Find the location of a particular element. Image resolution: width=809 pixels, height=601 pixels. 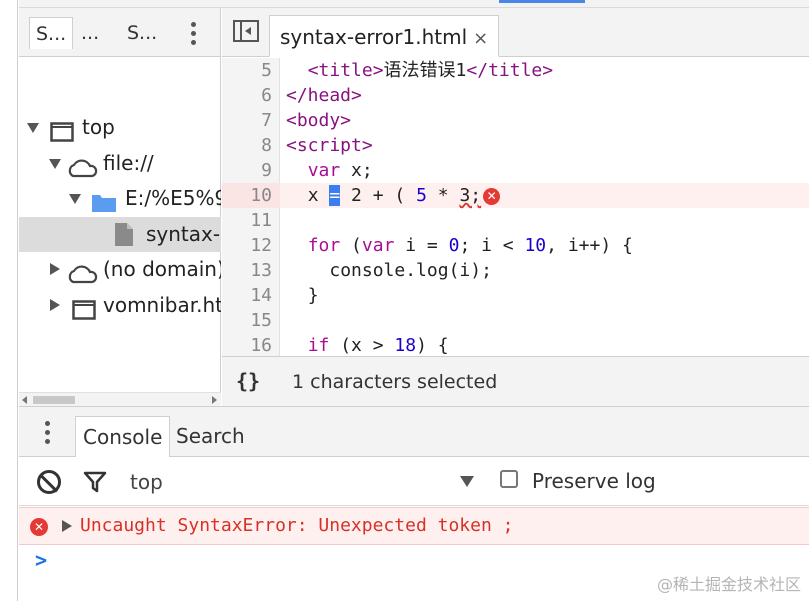

cloud-icon is located at coordinates (82, 167).